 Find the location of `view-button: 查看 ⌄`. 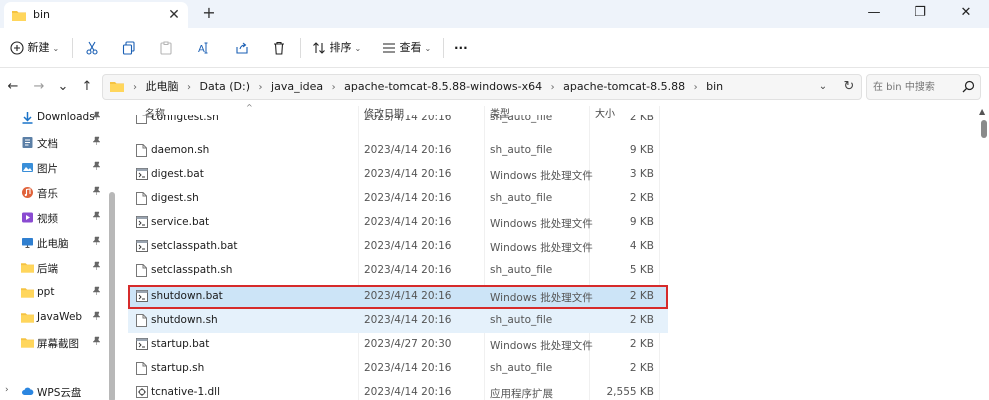

view-button: 查看 ⌄ is located at coordinates (406, 48).